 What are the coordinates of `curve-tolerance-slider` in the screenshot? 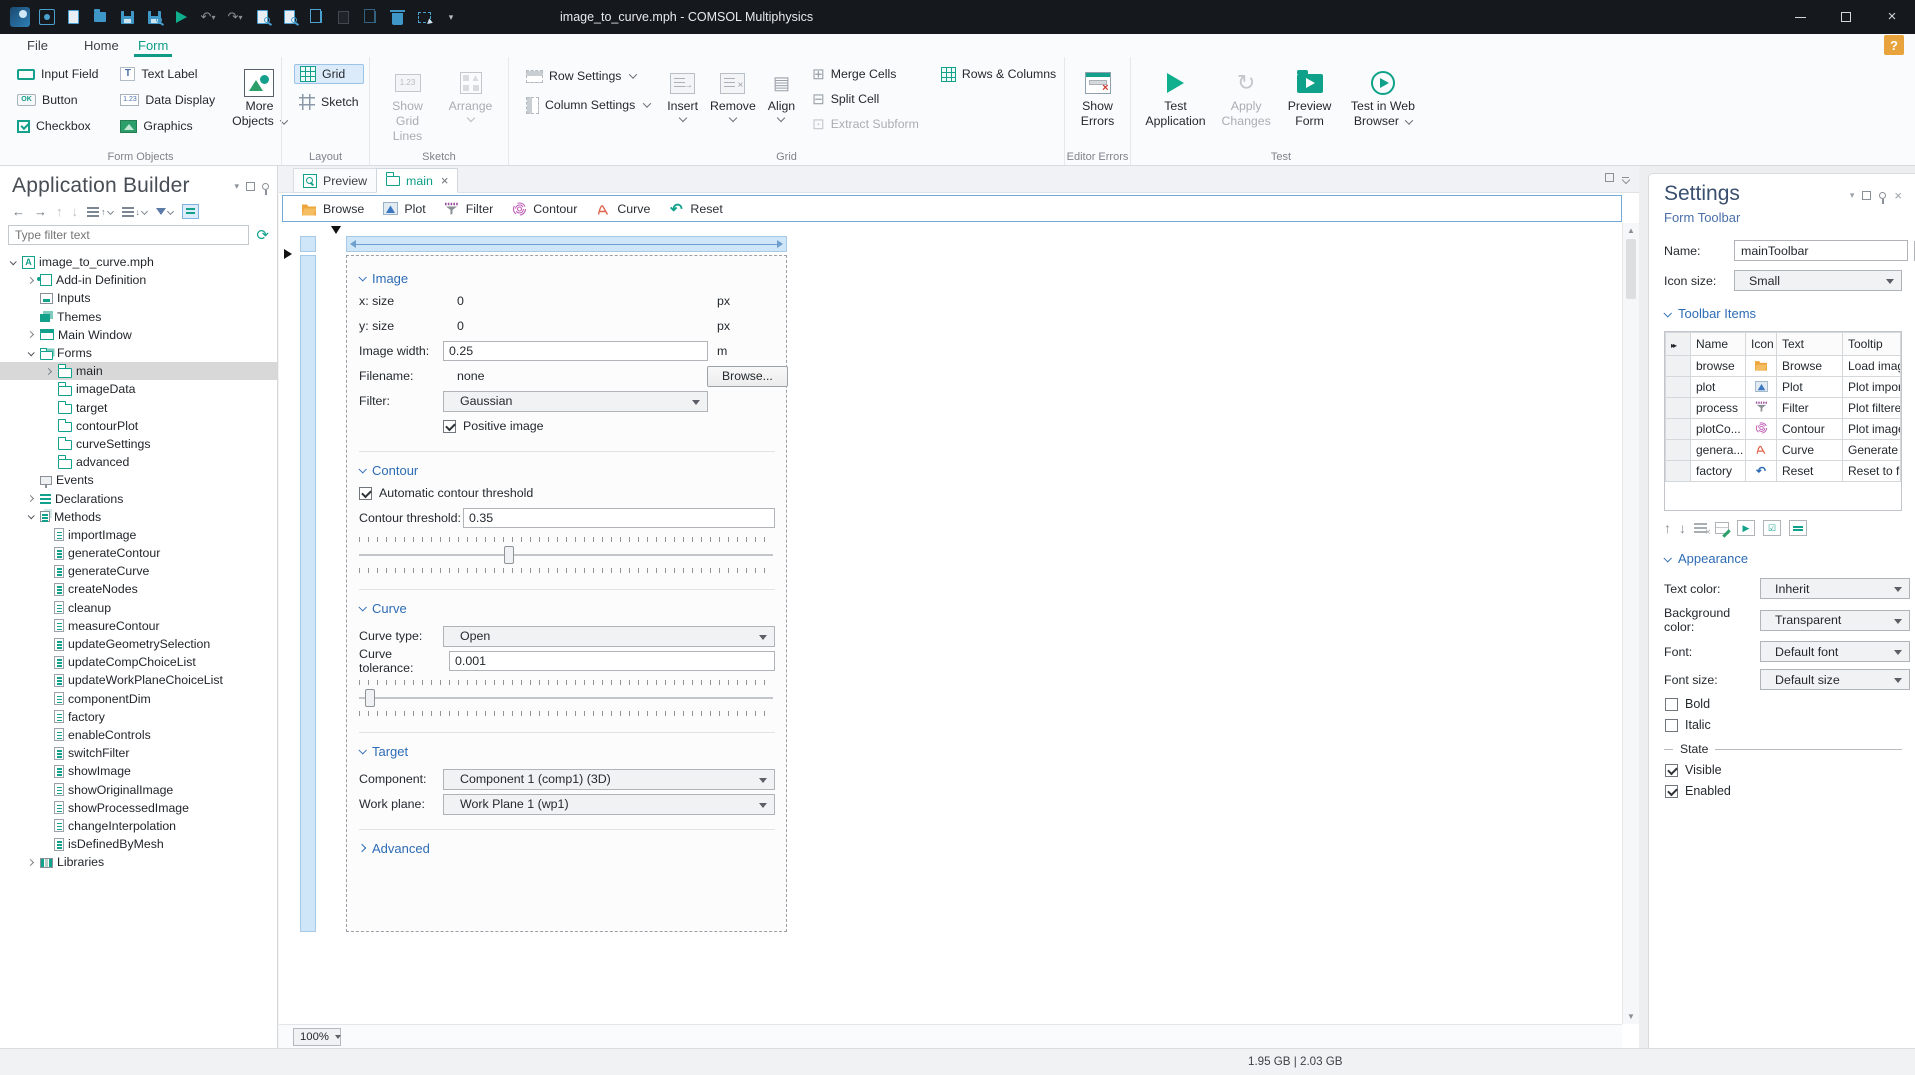 It's located at (566, 698).